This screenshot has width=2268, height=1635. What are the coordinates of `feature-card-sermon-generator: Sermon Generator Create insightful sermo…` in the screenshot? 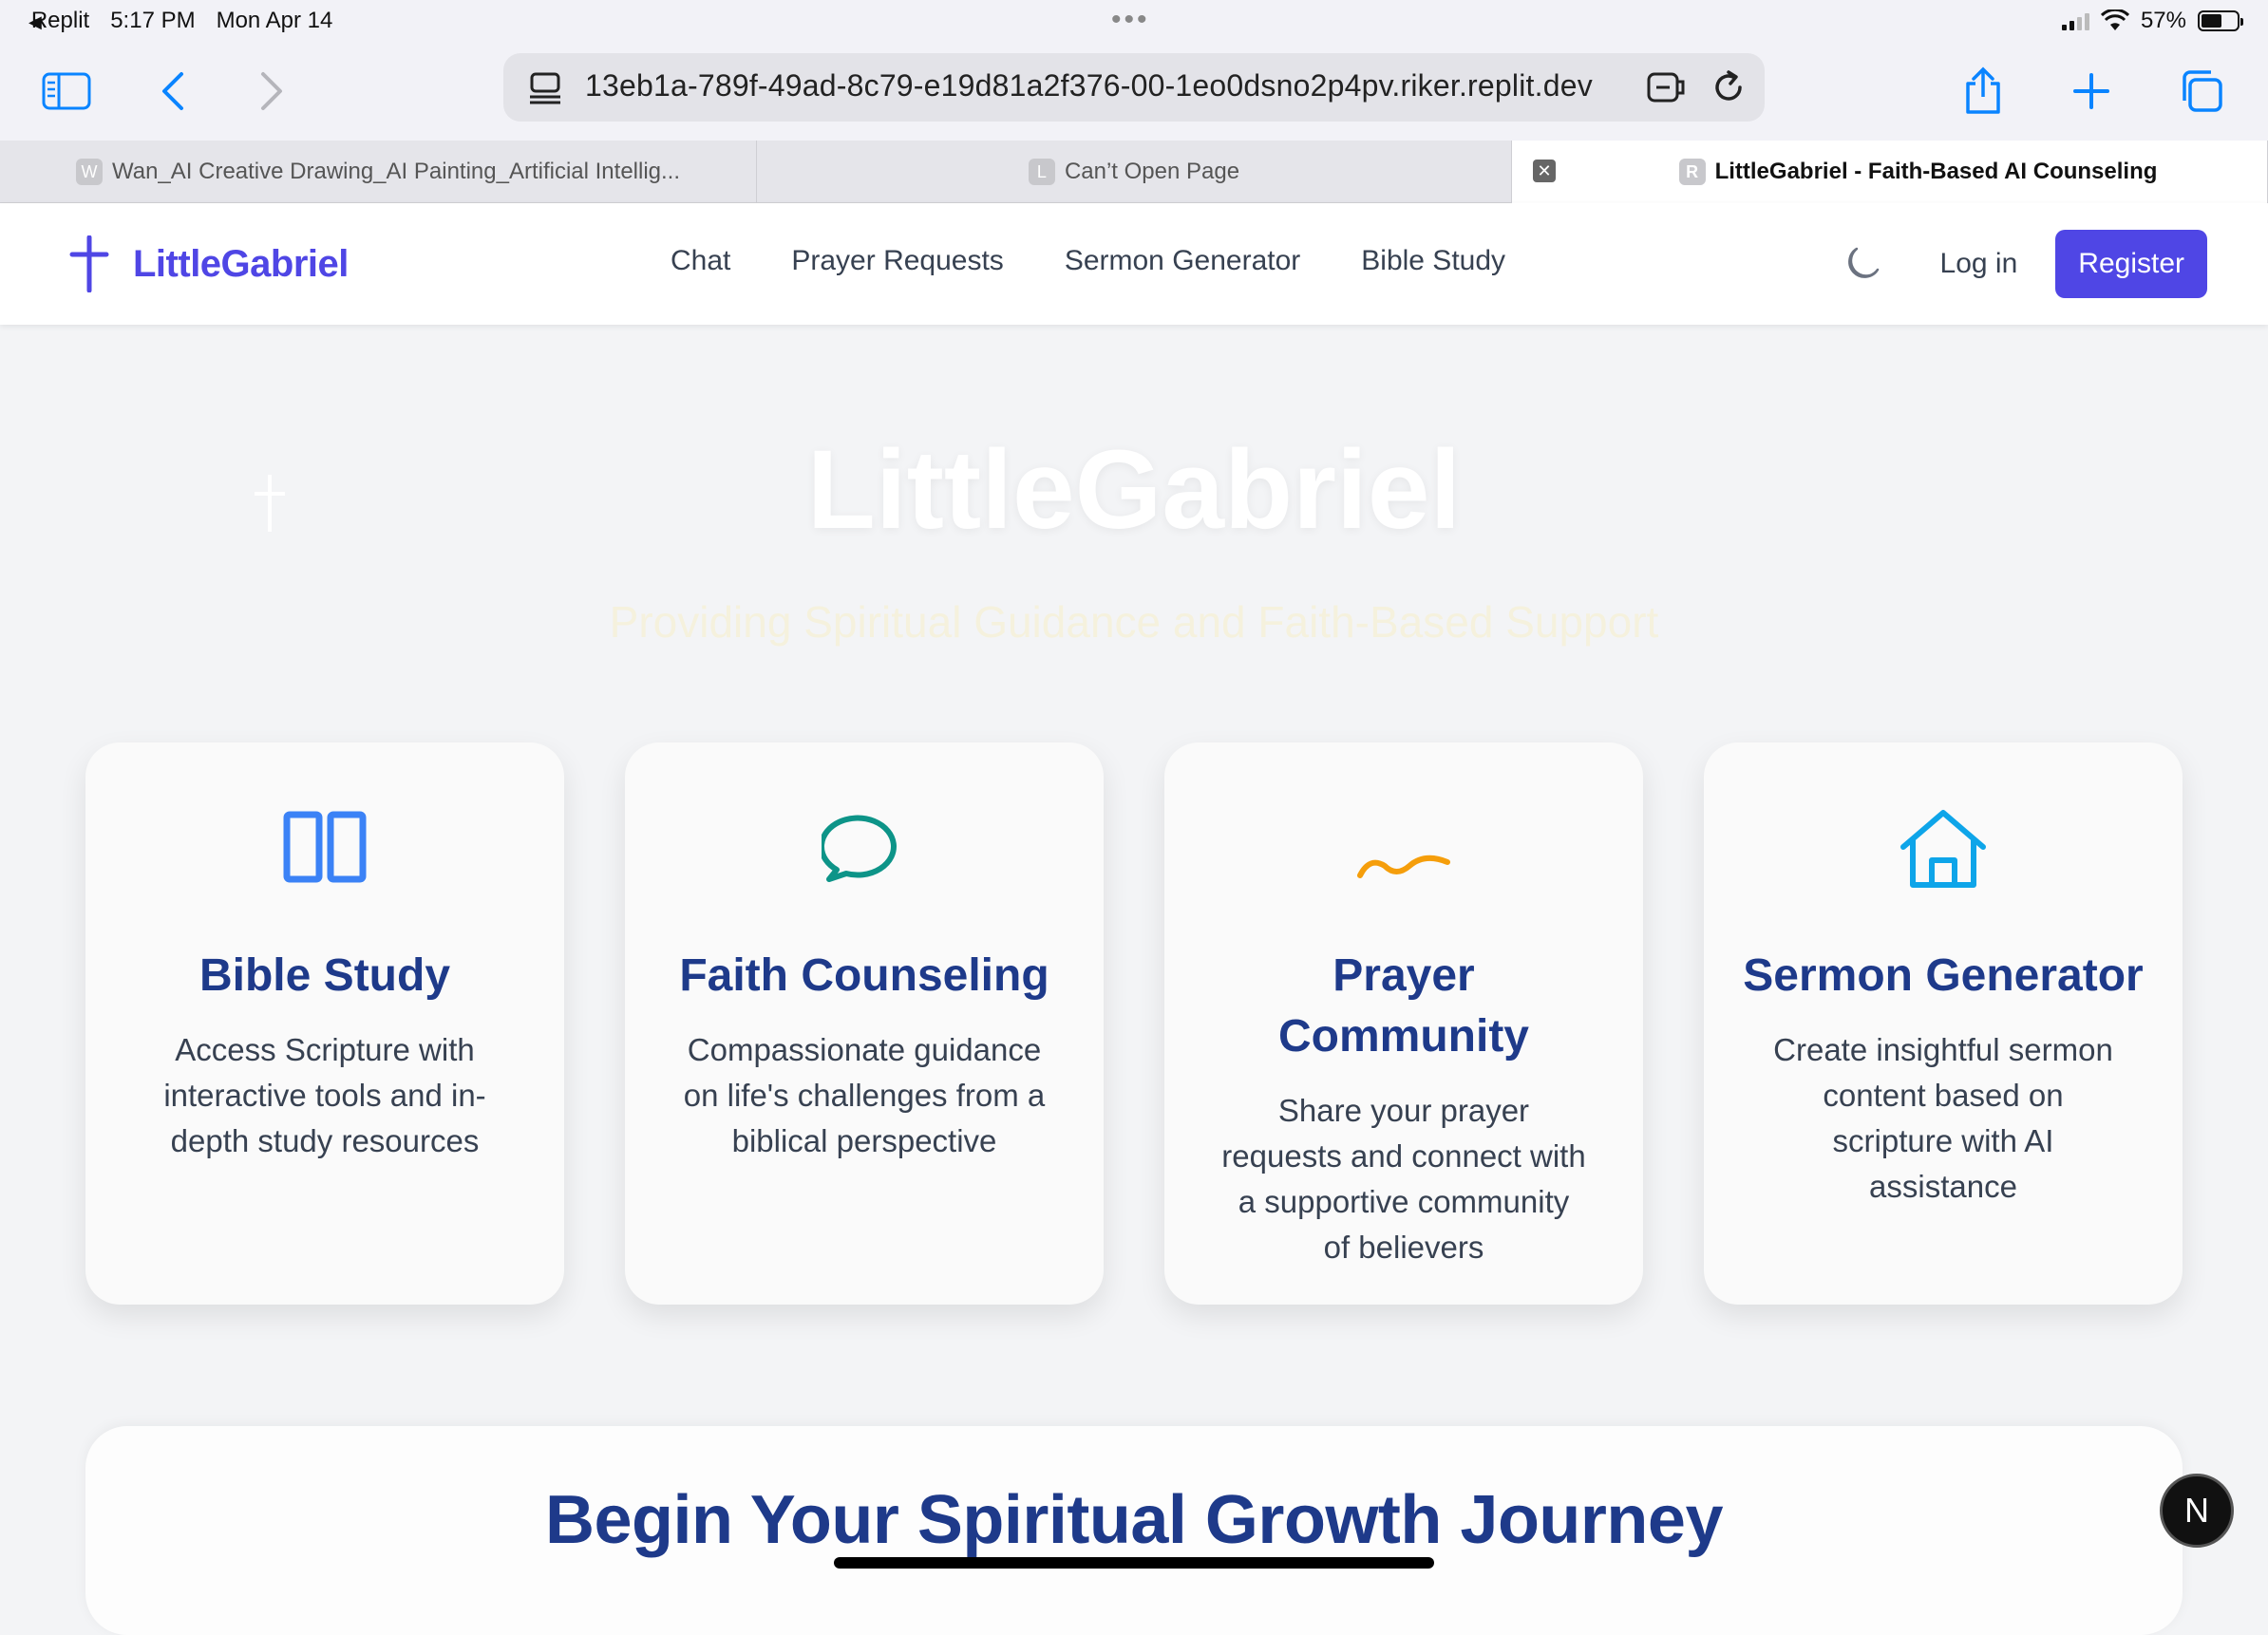 It's located at (1944, 1023).